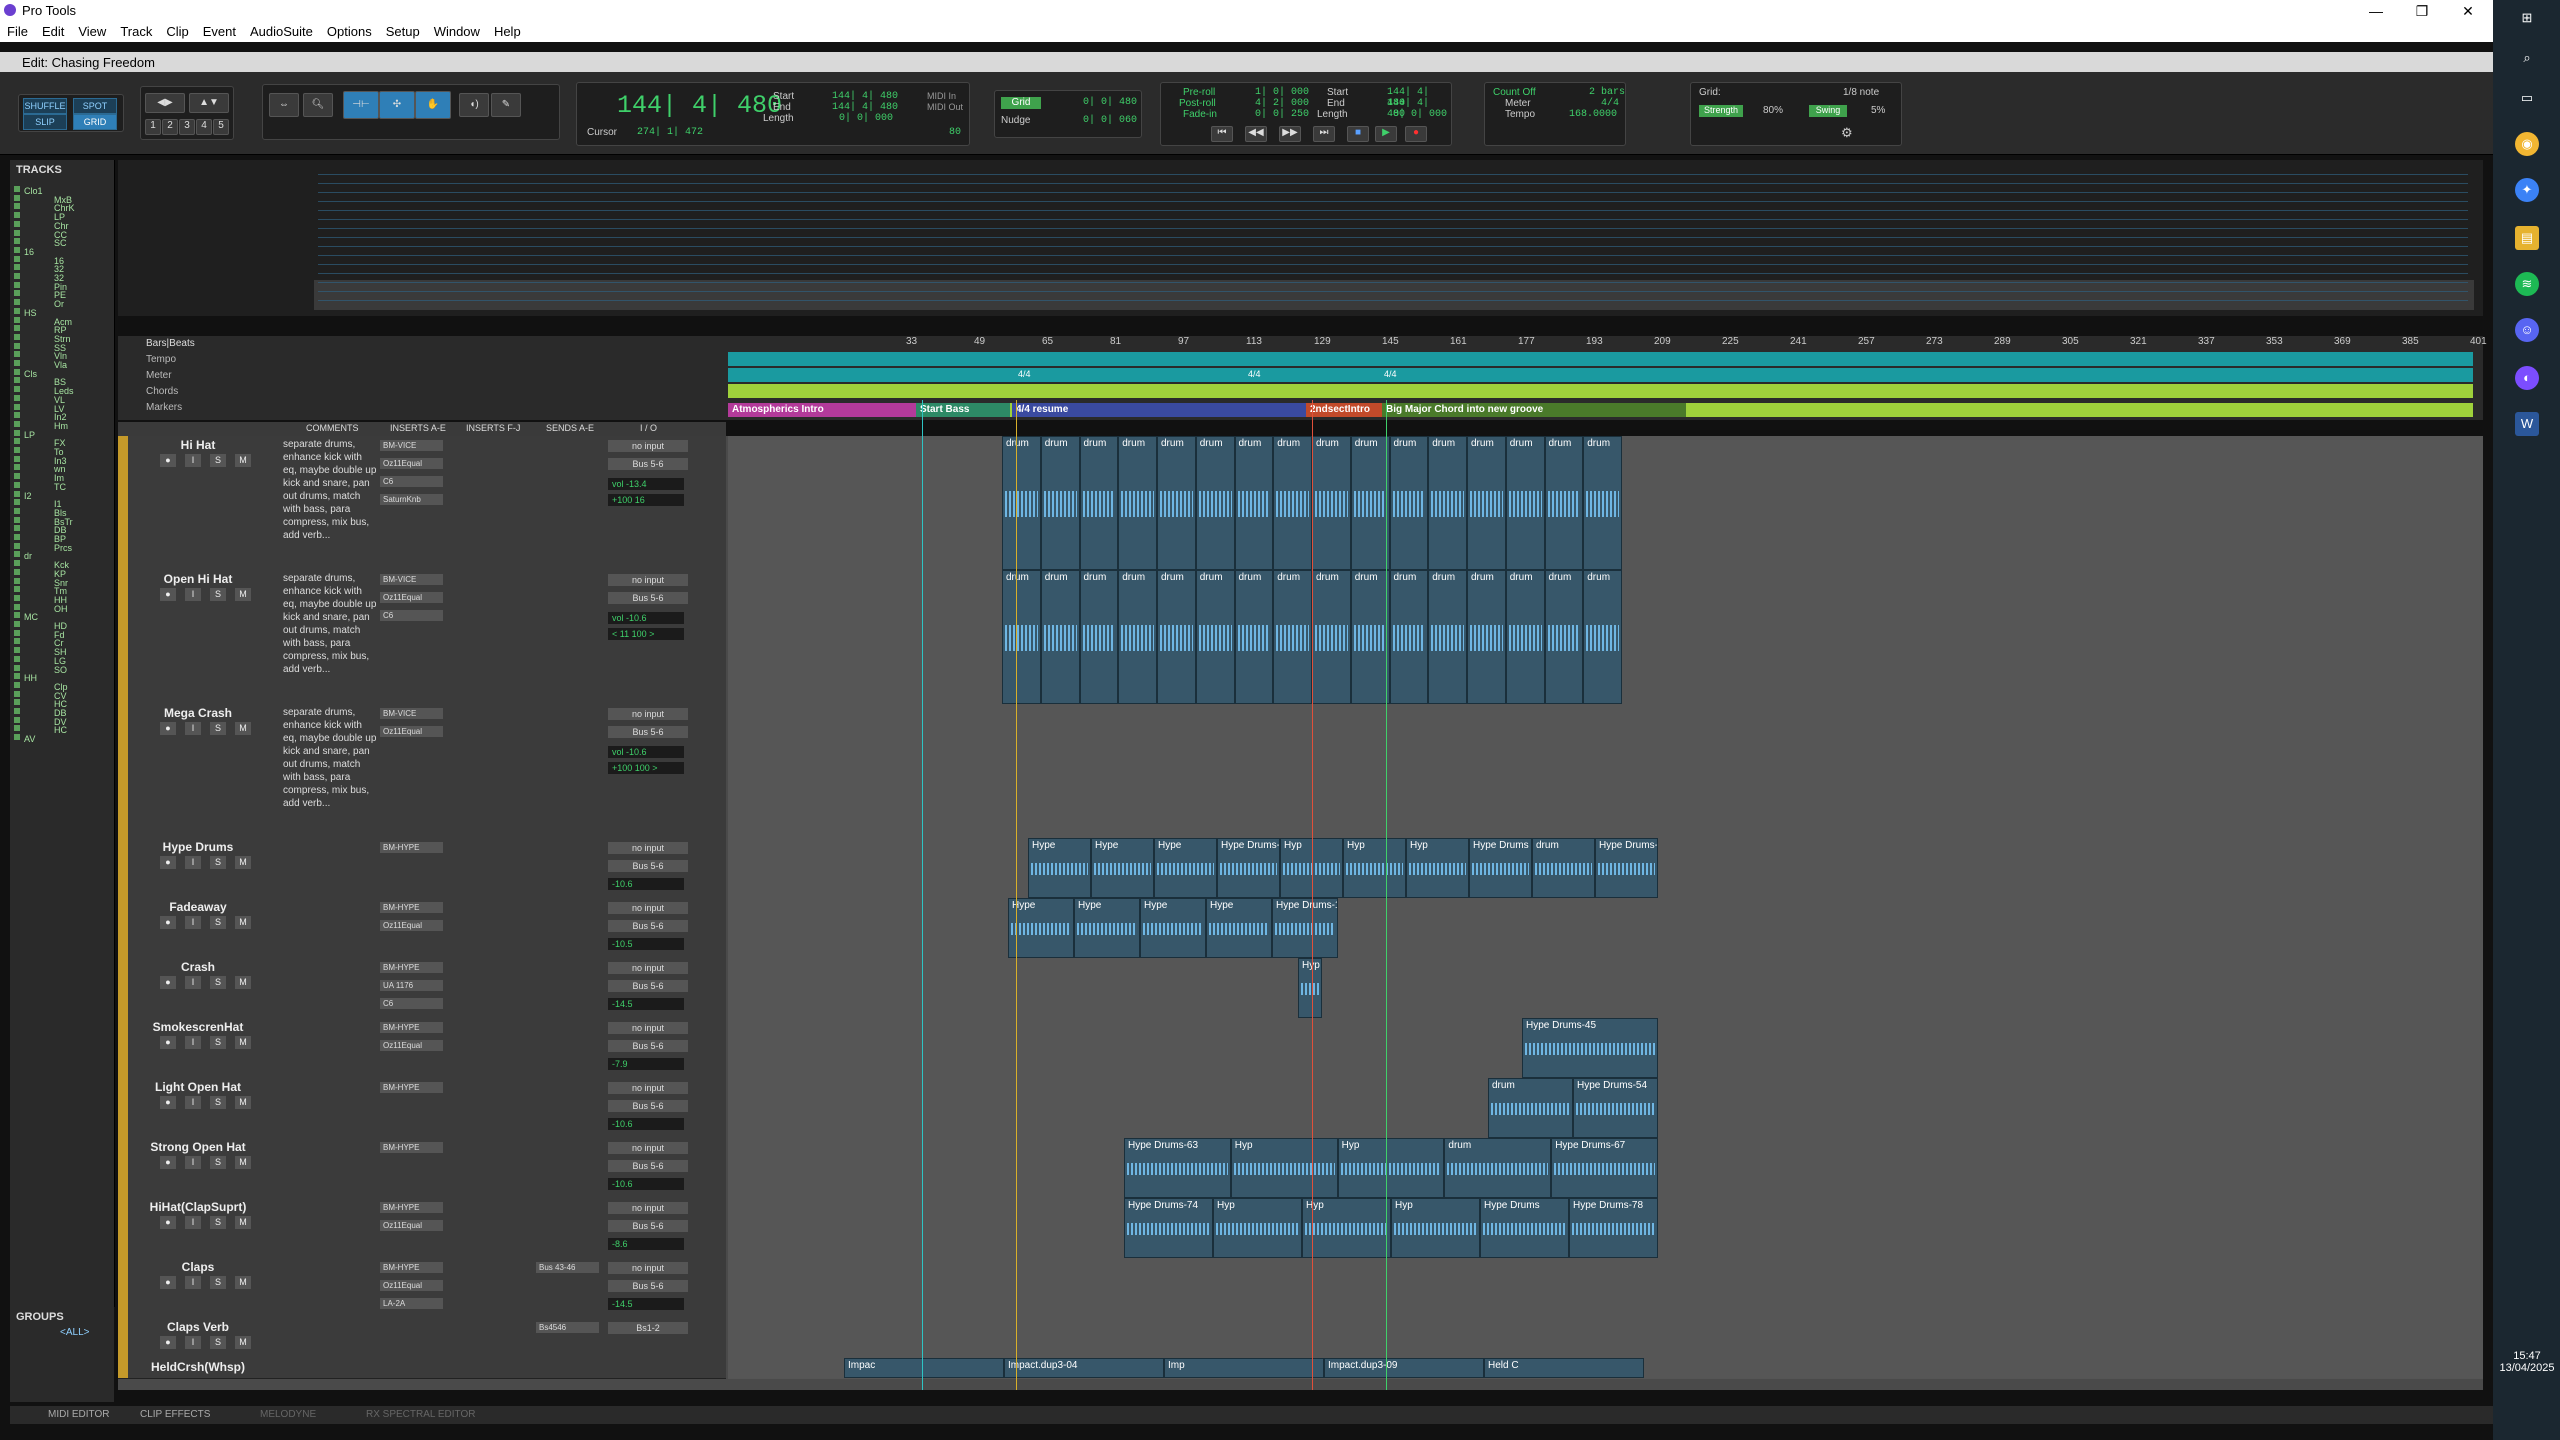 The width and height of the screenshot is (2560, 1440). What do you see at coordinates (60, 660) in the screenshot?
I see `tracklist-item: LG` at bounding box center [60, 660].